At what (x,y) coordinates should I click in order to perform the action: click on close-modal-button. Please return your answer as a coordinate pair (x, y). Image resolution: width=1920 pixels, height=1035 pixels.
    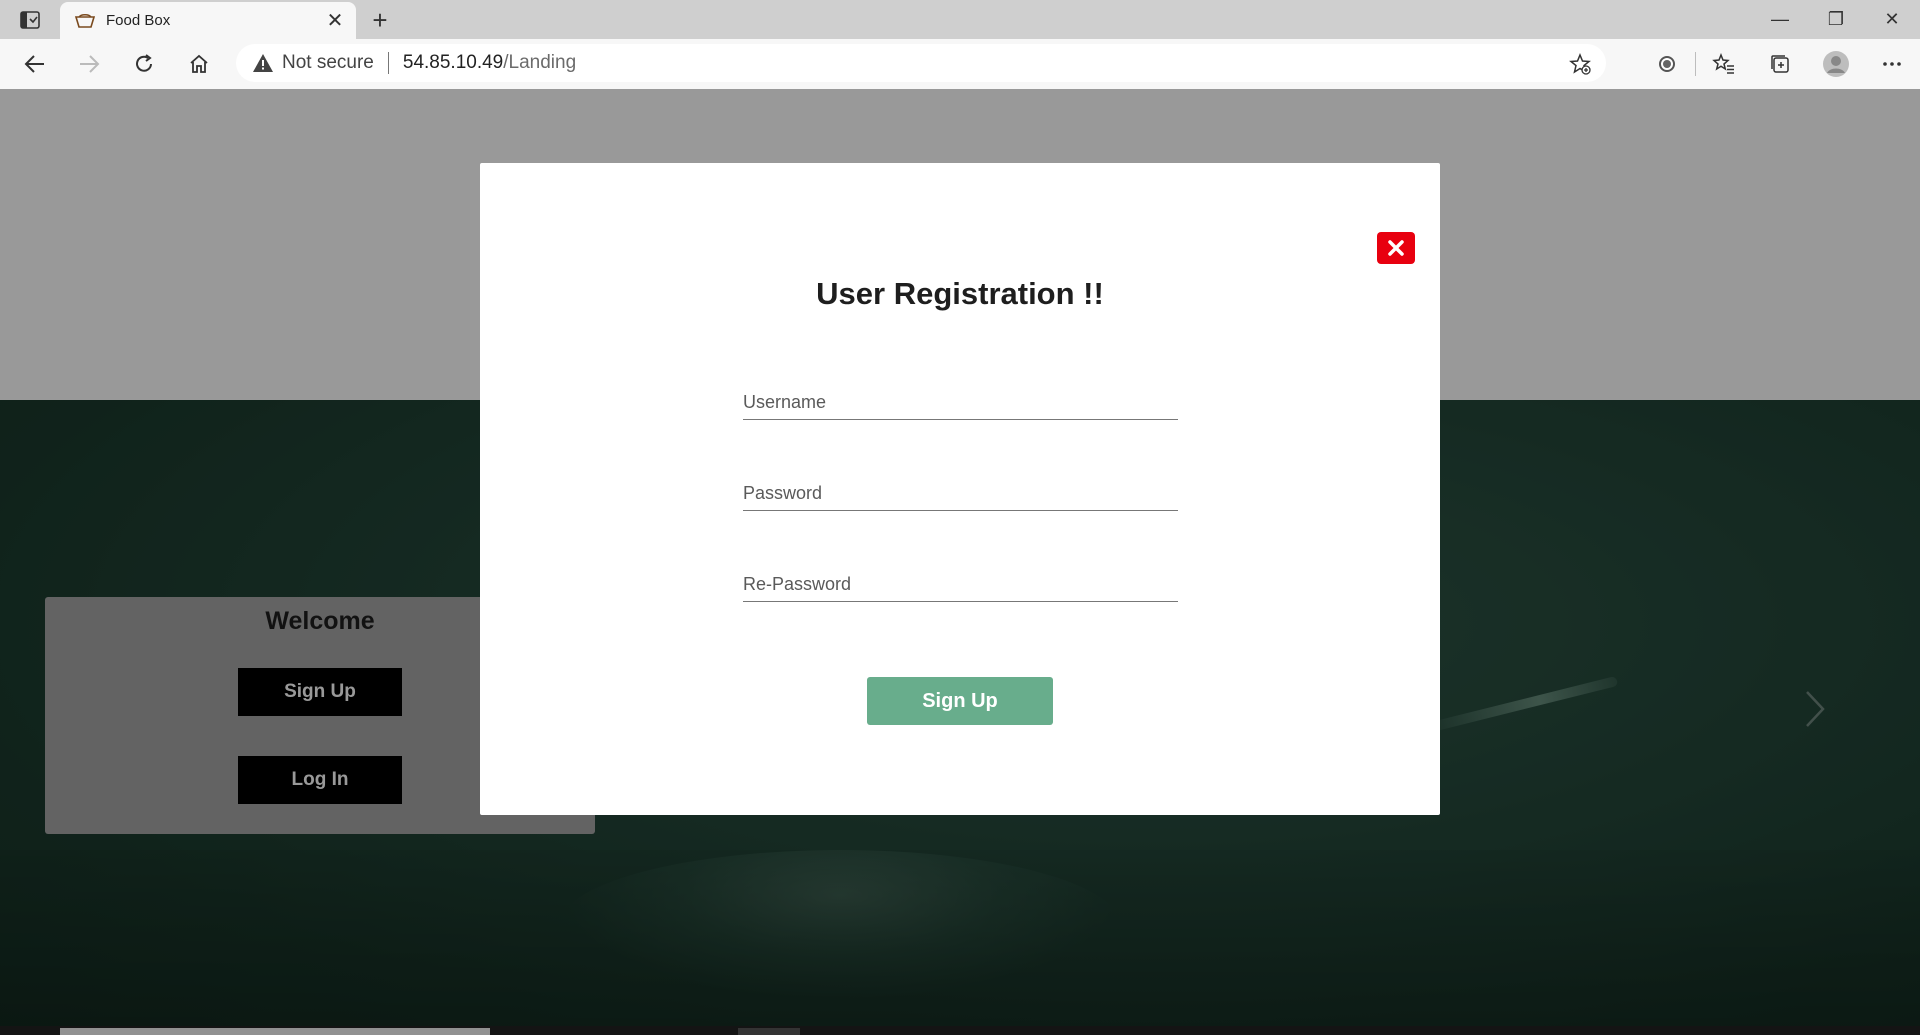
    Looking at the image, I should click on (1396, 248).